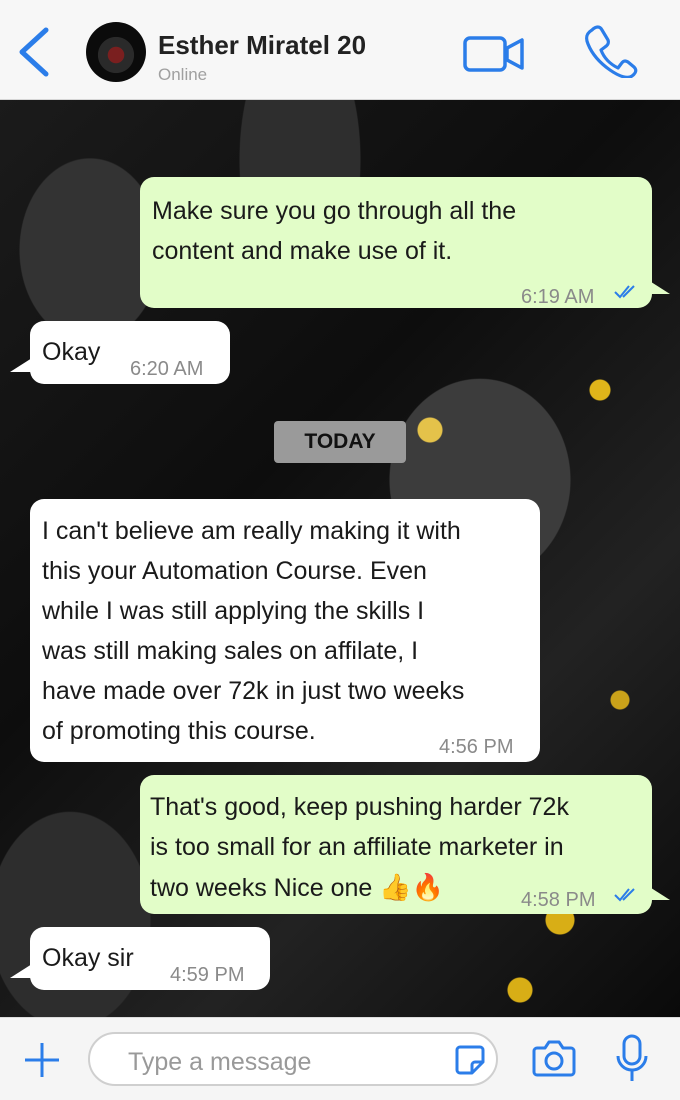  Describe the element at coordinates (253, 691) in the screenshot. I see `message-text-line: have made over 72k in just two weeks` at that location.